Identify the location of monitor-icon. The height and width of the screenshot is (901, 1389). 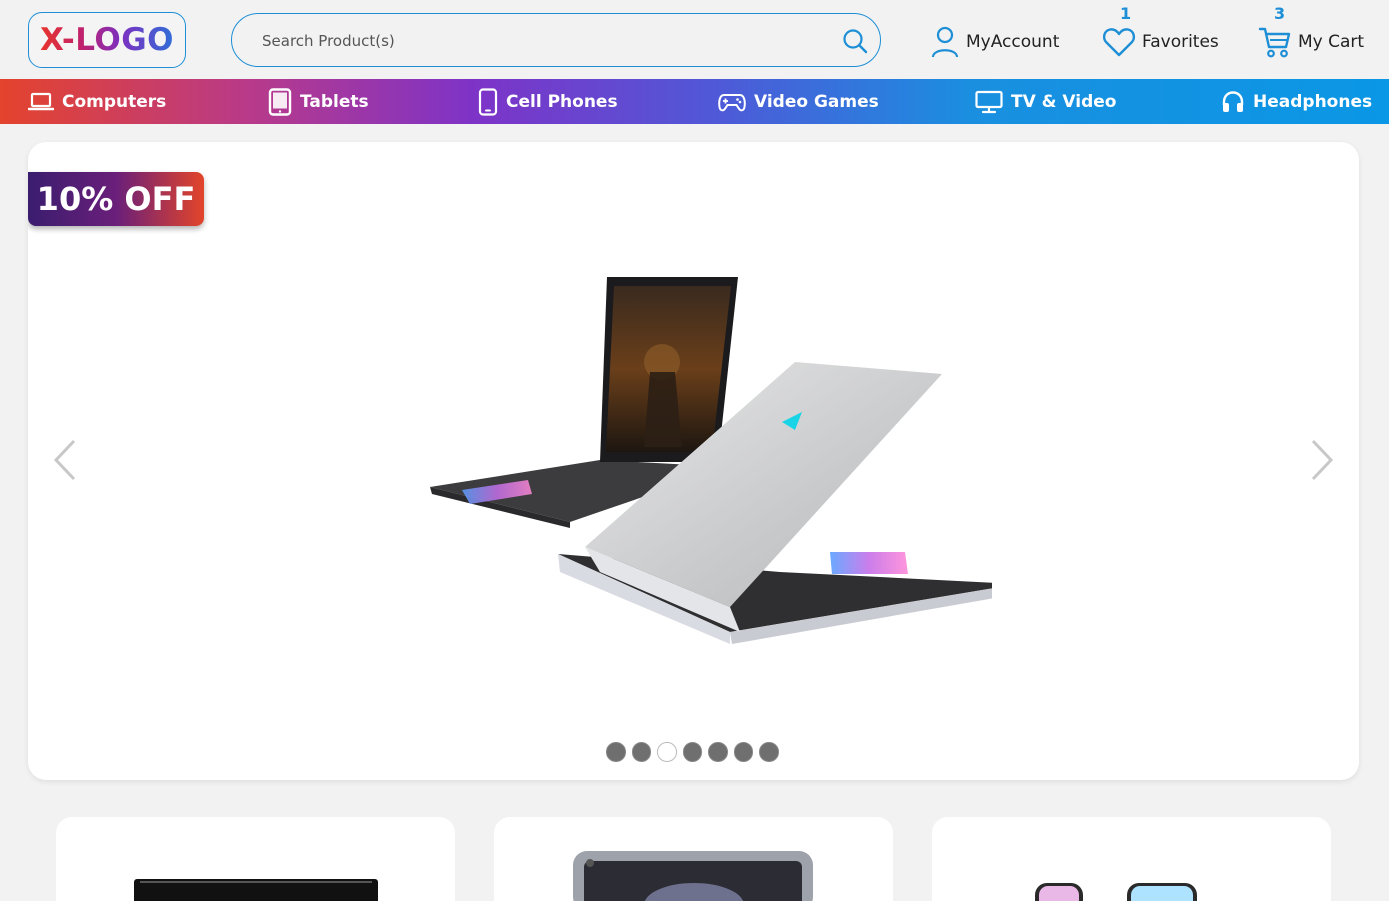
(989, 101).